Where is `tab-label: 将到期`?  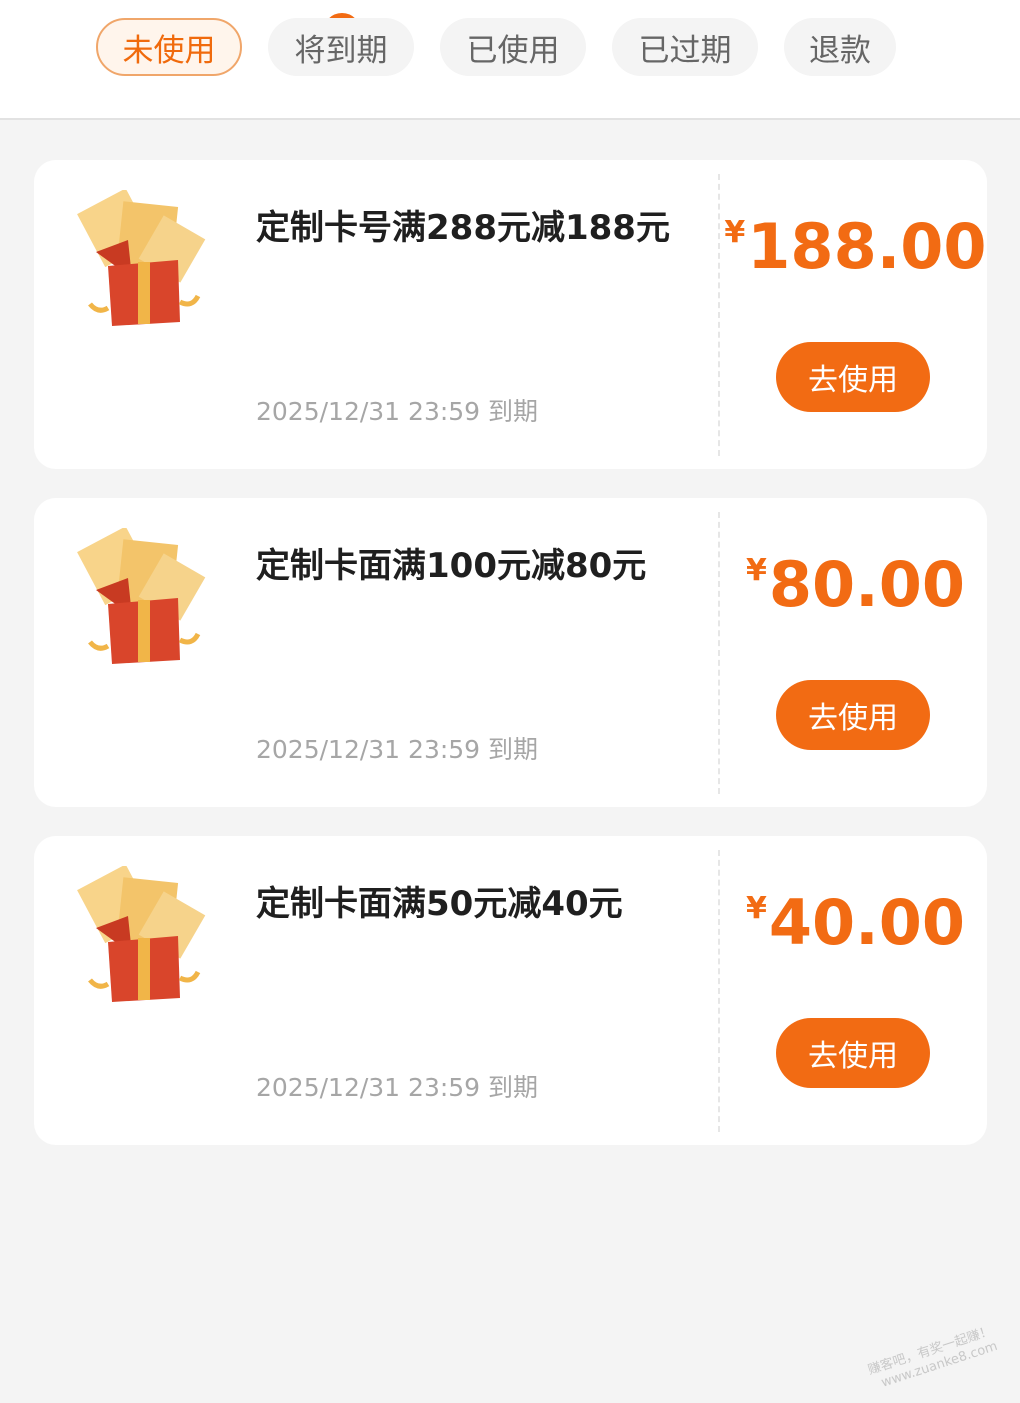
tab-label: 将到期 is located at coordinates (341, 50).